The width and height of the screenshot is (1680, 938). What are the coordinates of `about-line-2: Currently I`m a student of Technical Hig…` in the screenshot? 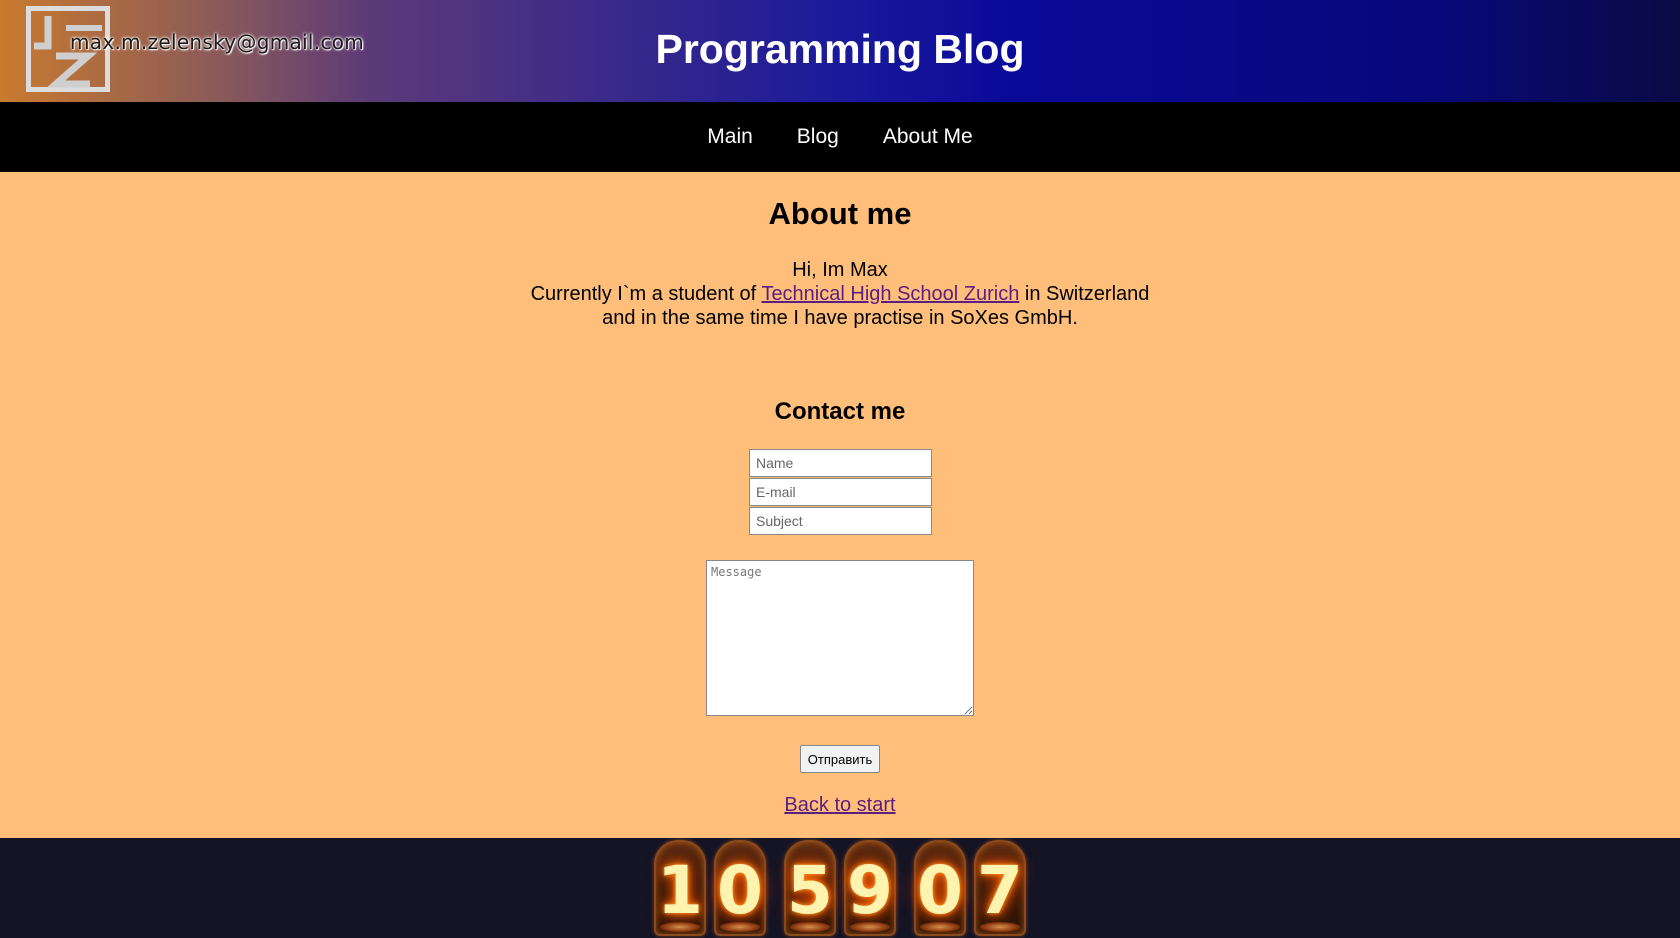 It's located at (840, 294).